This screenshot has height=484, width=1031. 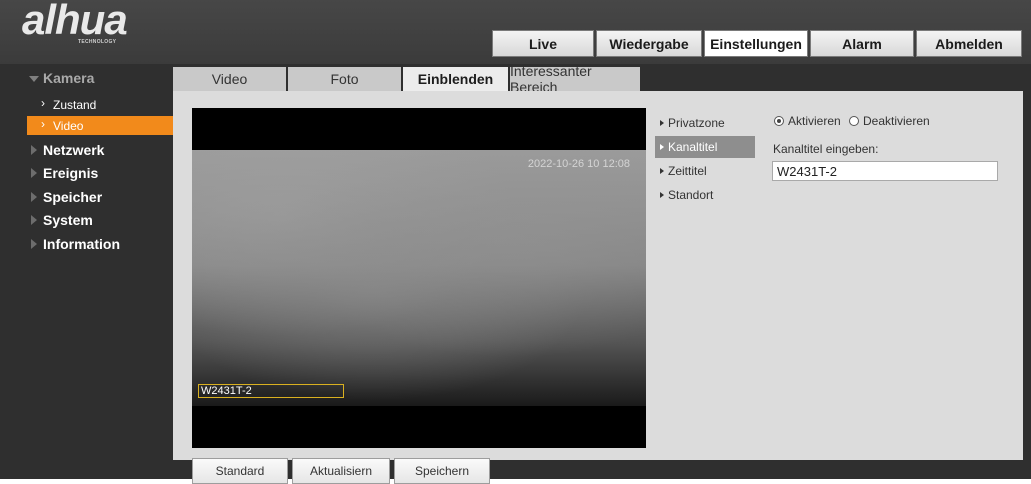 I want to click on overlay-option-privacy-zone: Privatzone, so click(x=705, y=123).